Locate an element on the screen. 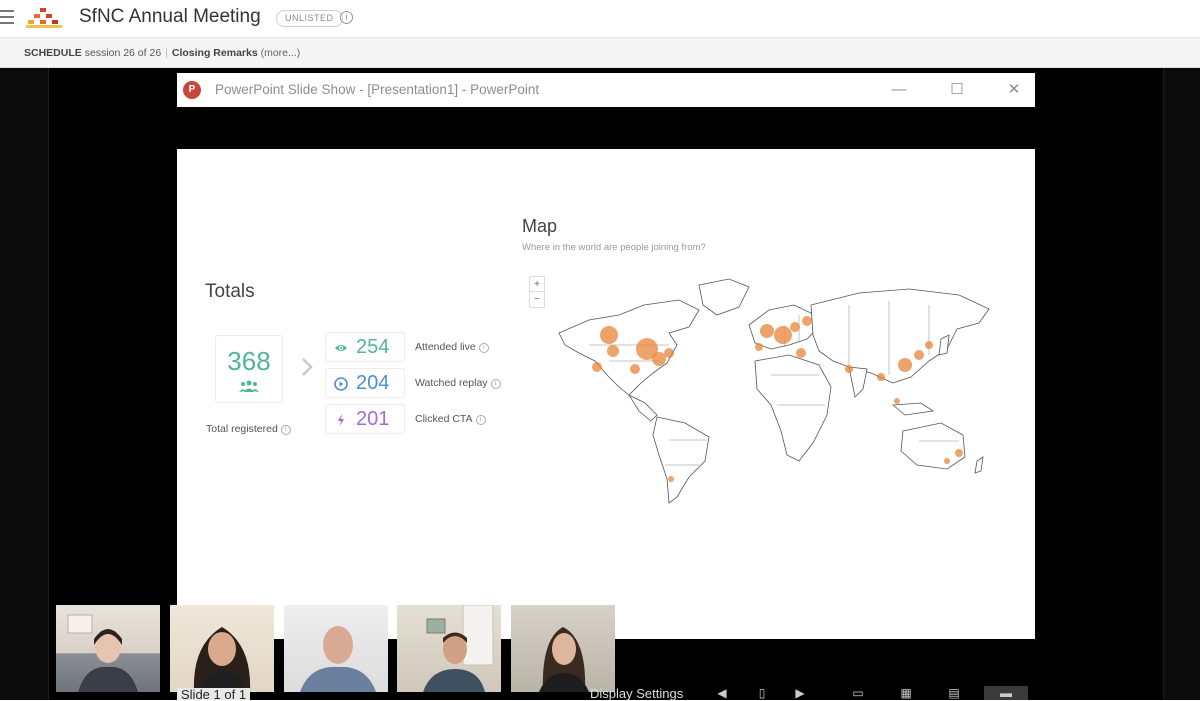 The image size is (1200, 701). total-registered-value: 368 is located at coordinates (249, 361).